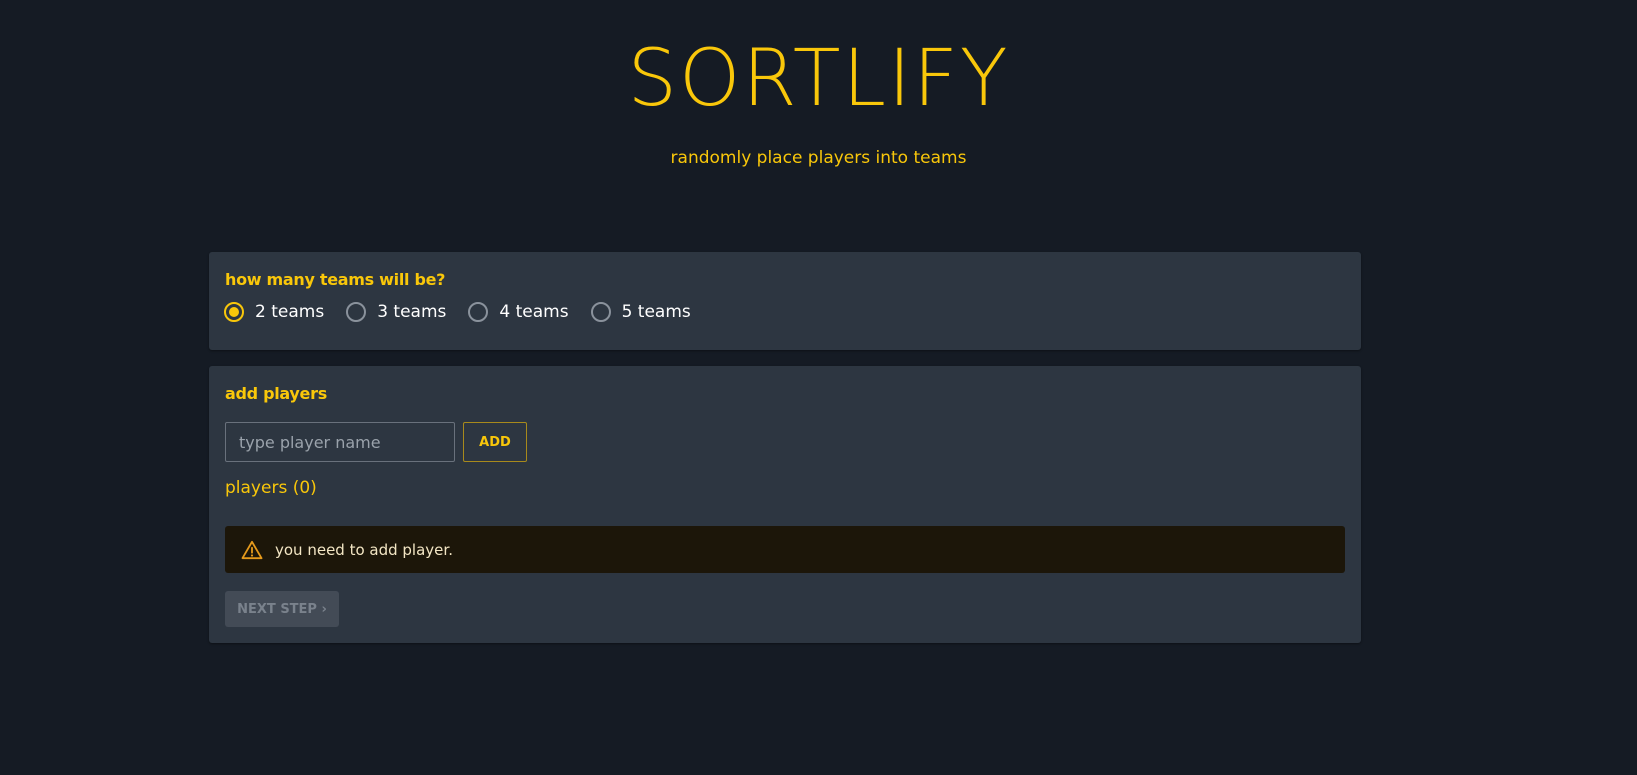 The image size is (1637, 775). I want to click on radio-button-checked, so click(234, 312).